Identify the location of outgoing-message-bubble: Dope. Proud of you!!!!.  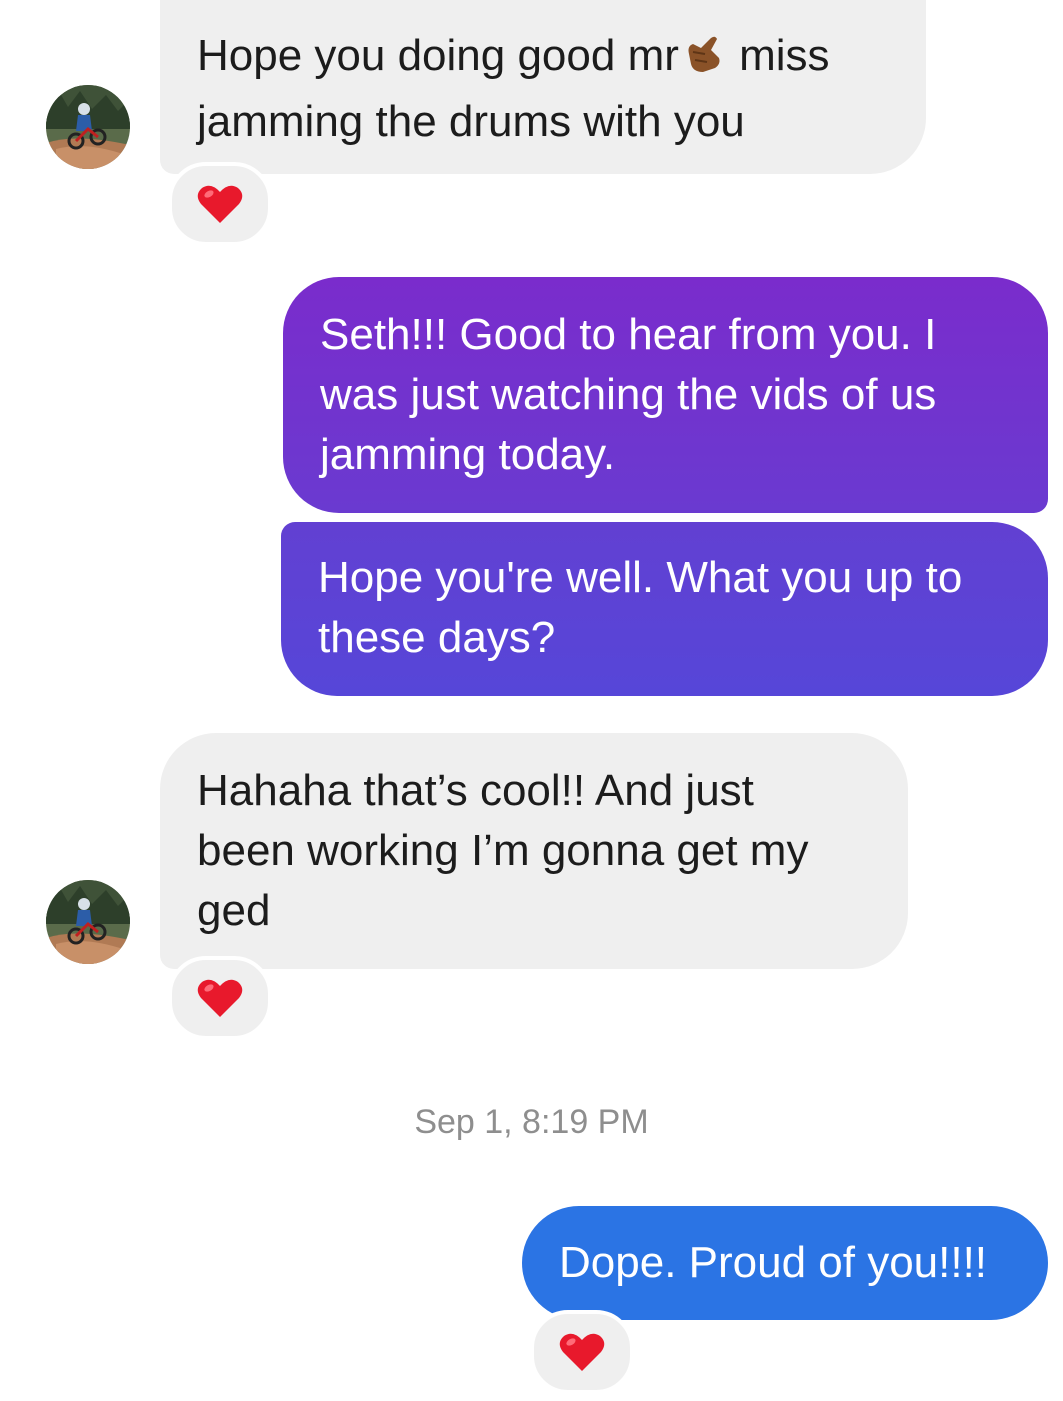
(785, 1263).